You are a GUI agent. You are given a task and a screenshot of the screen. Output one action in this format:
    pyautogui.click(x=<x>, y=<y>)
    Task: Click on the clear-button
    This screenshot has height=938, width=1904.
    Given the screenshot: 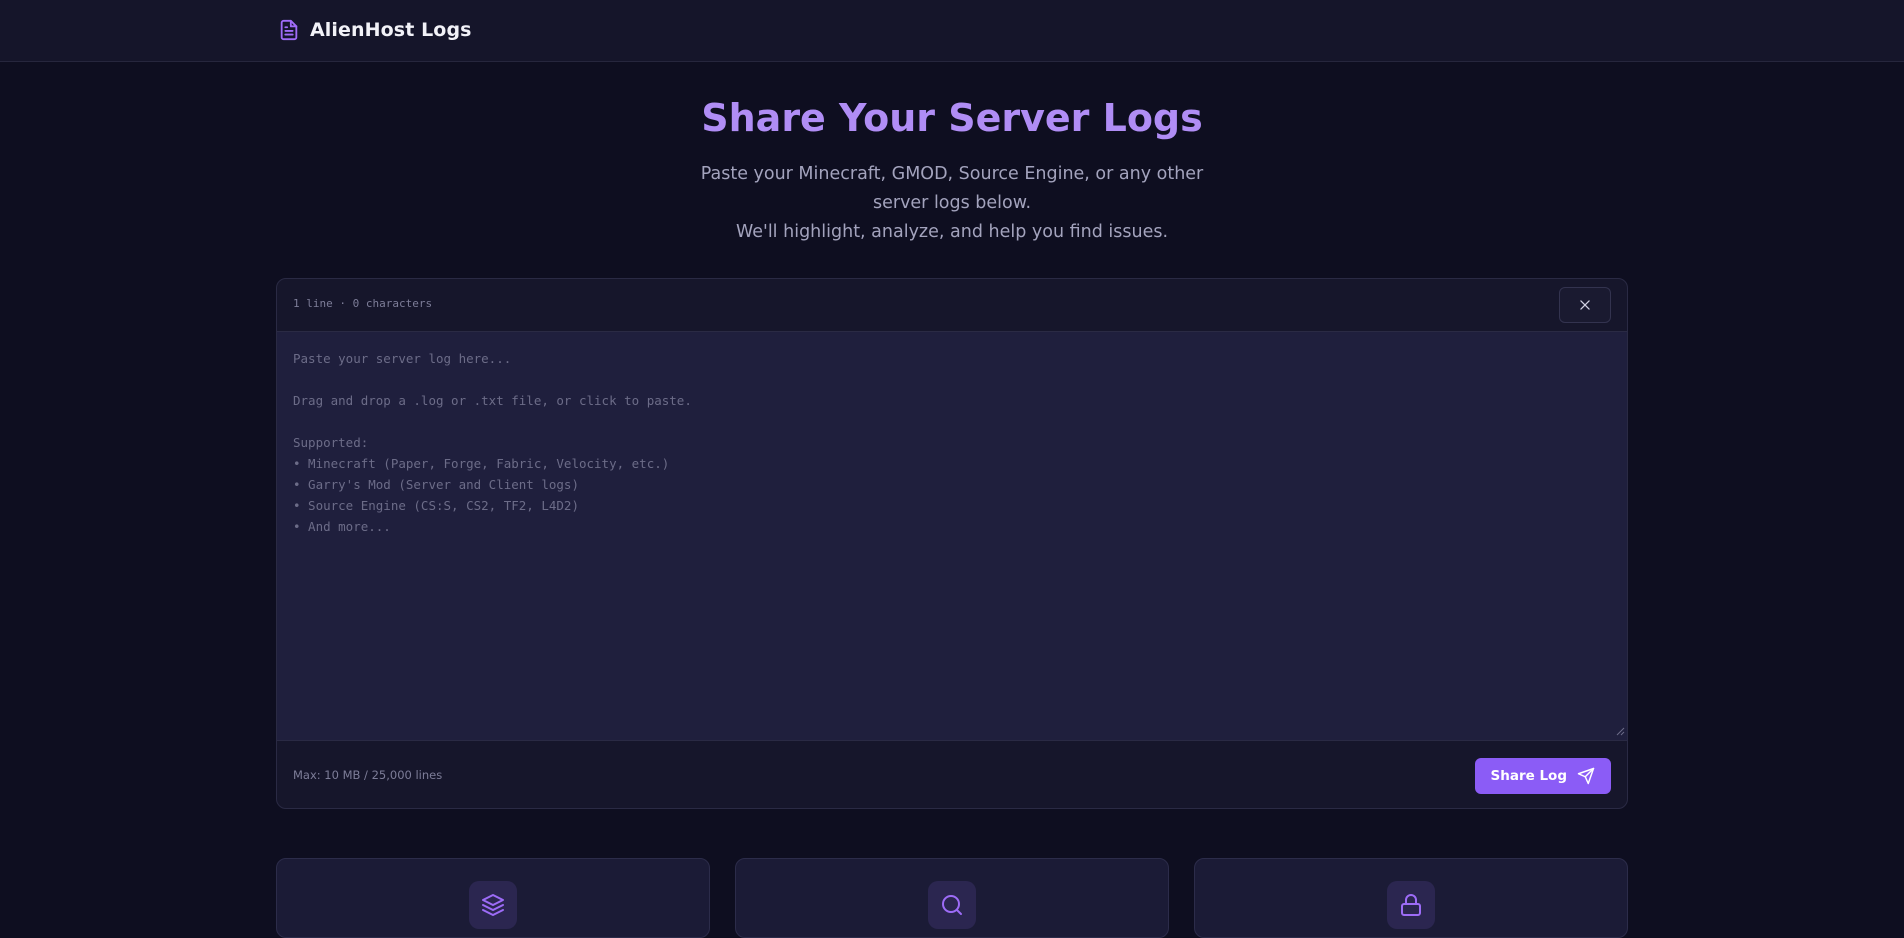 What is the action you would take?
    pyautogui.click(x=1585, y=305)
    